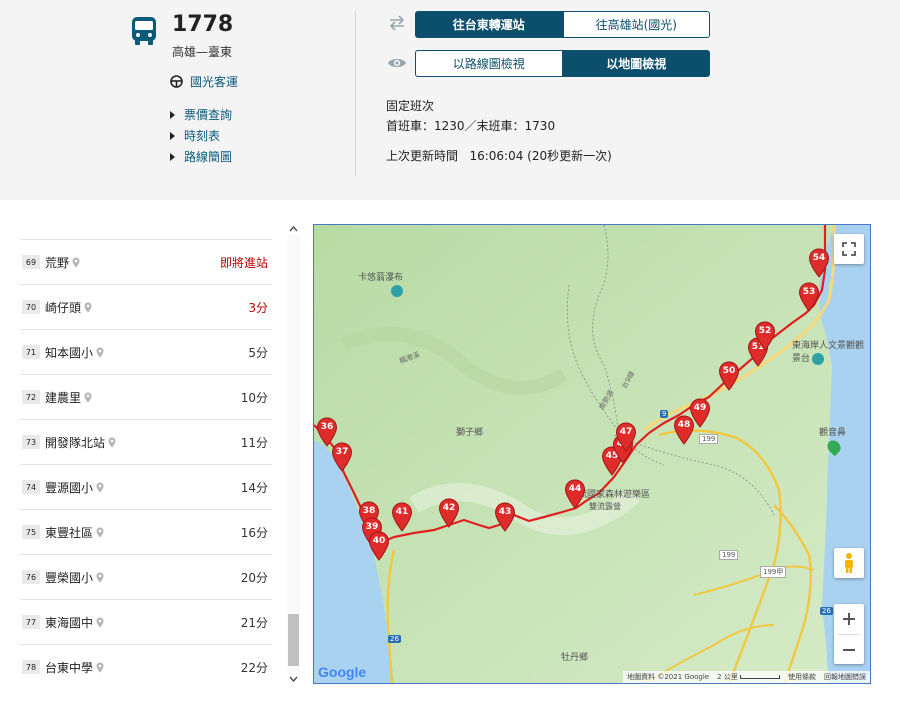 The width and height of the screenshot is (900, 706). Describe the element at coordinates (505, 517) in the screenshot. I see `stop-marker: 43` at that location.